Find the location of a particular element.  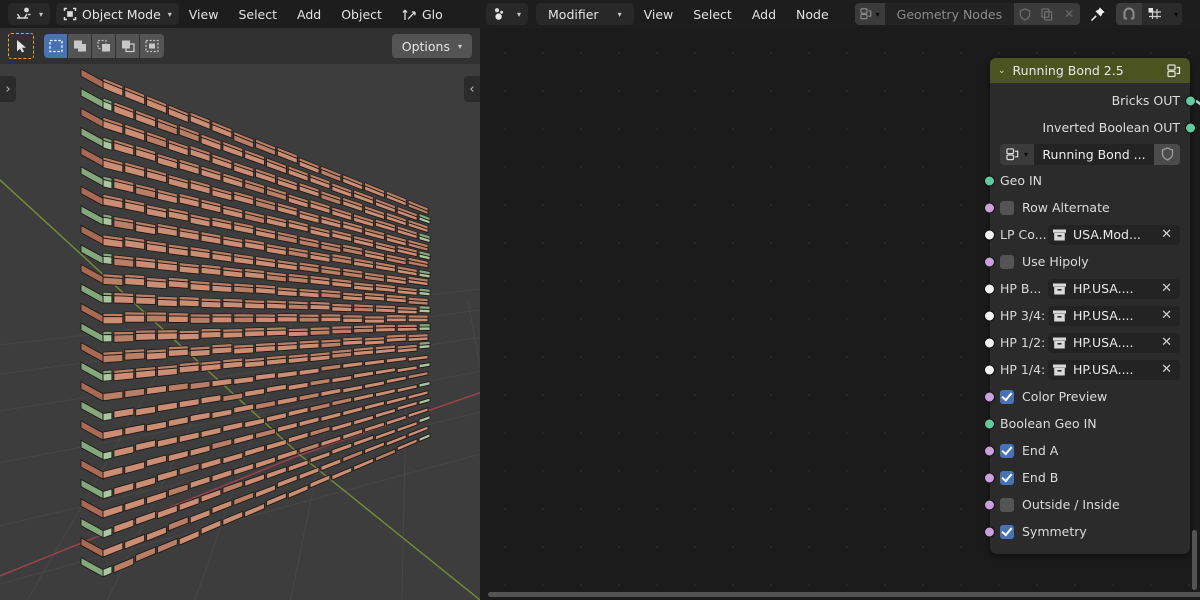

options-button: Options ▾ is located at coordinates (431, 46).